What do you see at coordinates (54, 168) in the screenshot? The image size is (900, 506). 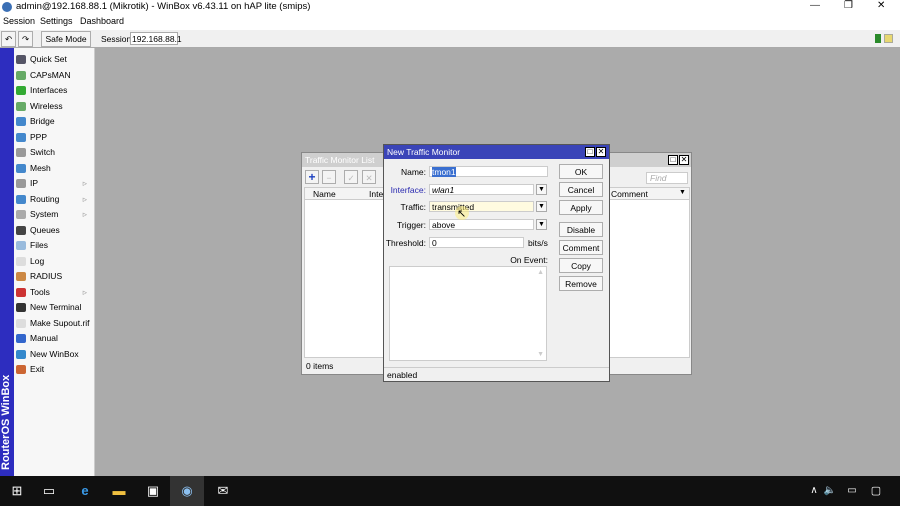 I see `sidebar-item-mesh: Mesh` at bounding box center [54, 168].